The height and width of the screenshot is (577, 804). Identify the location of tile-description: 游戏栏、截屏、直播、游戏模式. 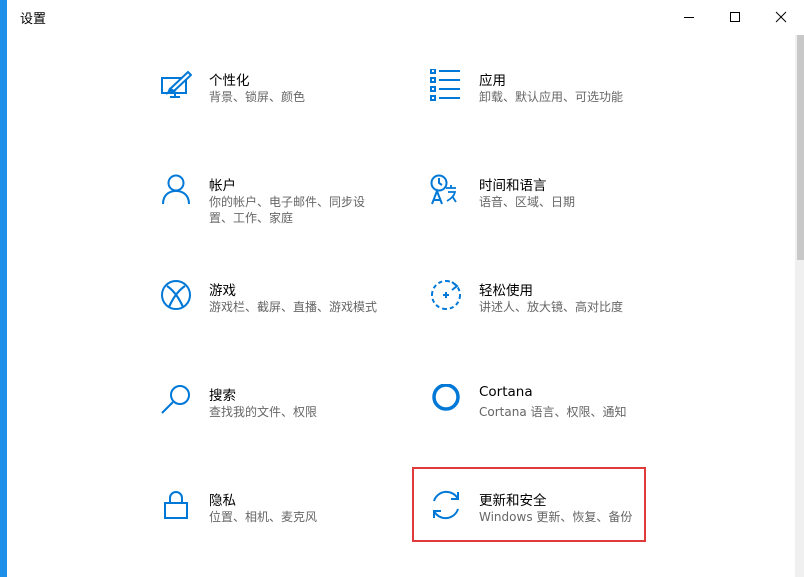
(293, 307).